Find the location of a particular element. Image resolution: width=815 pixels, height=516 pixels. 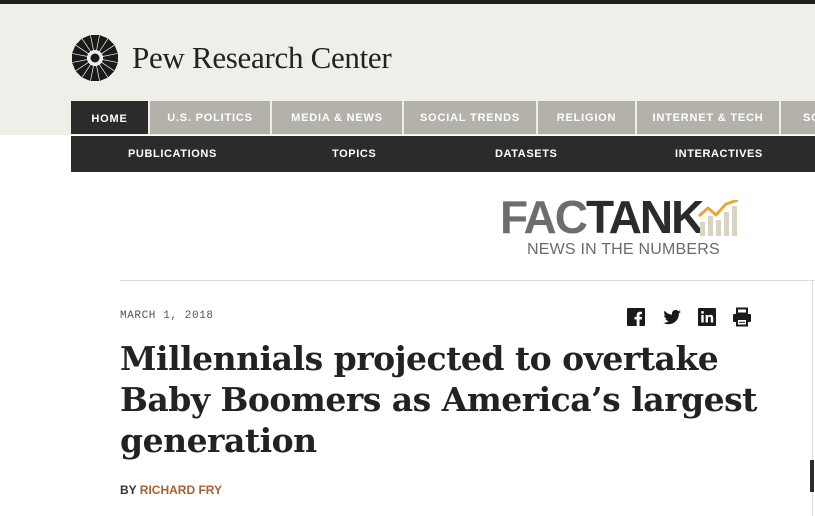

brand-logo: Pew Research Center is located at coordinates (231, 58).